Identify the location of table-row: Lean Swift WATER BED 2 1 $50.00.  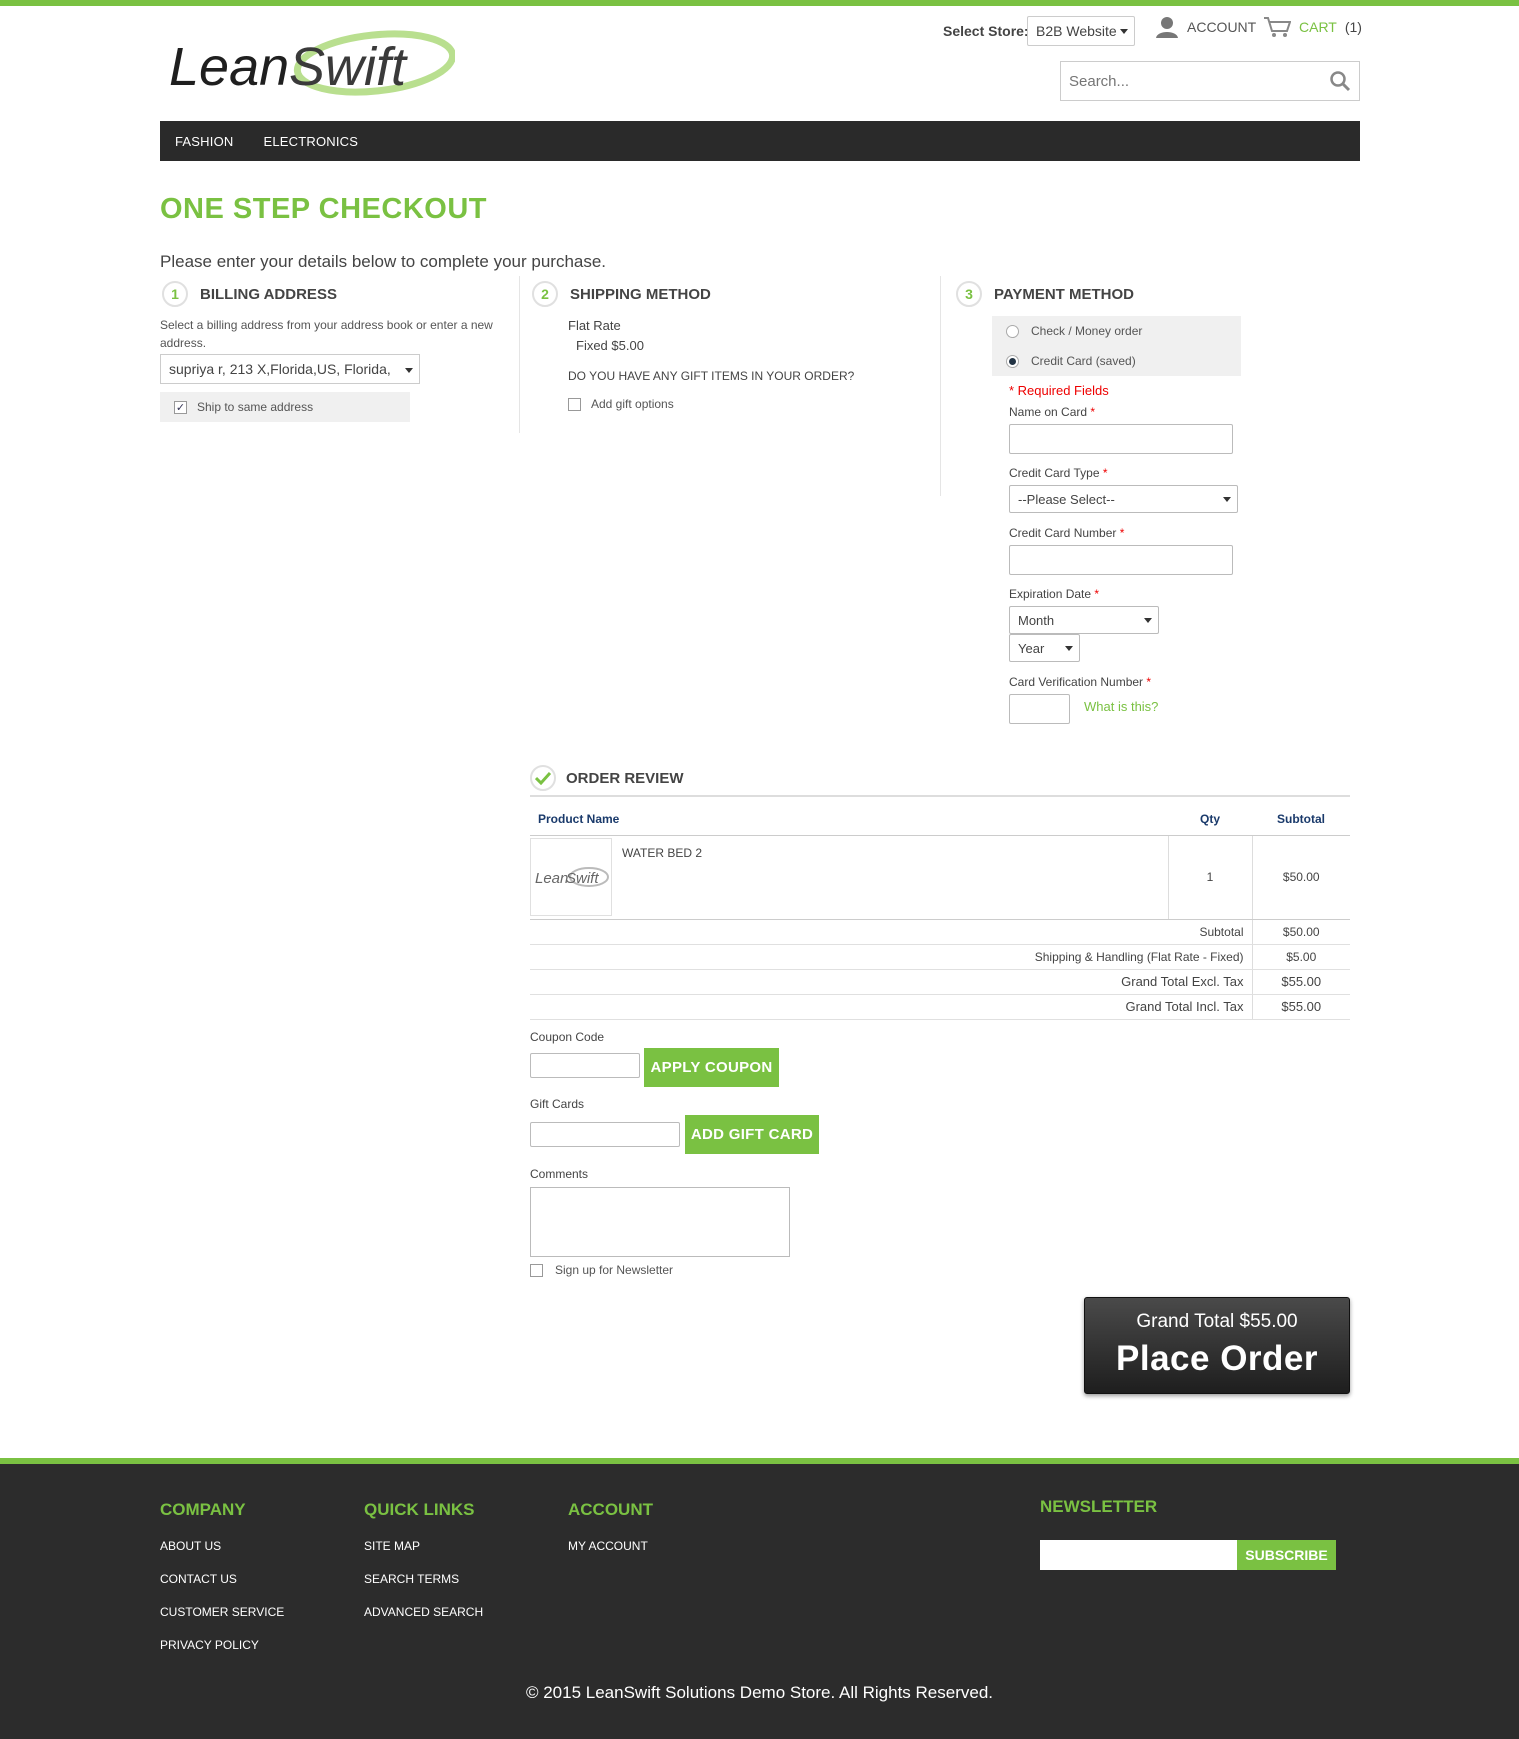
(940, 877).